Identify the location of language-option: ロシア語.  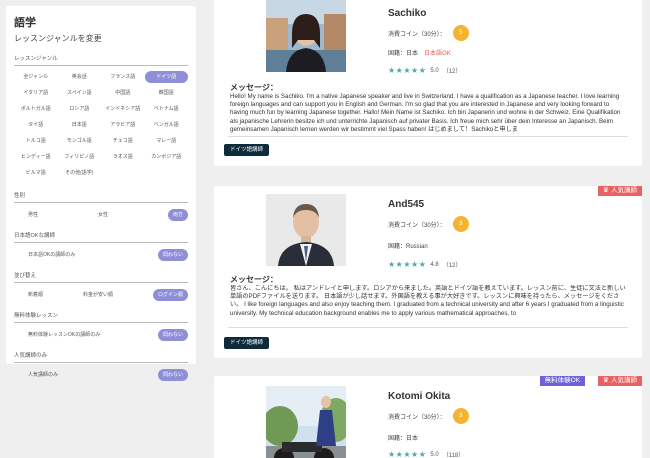
(80, 109).